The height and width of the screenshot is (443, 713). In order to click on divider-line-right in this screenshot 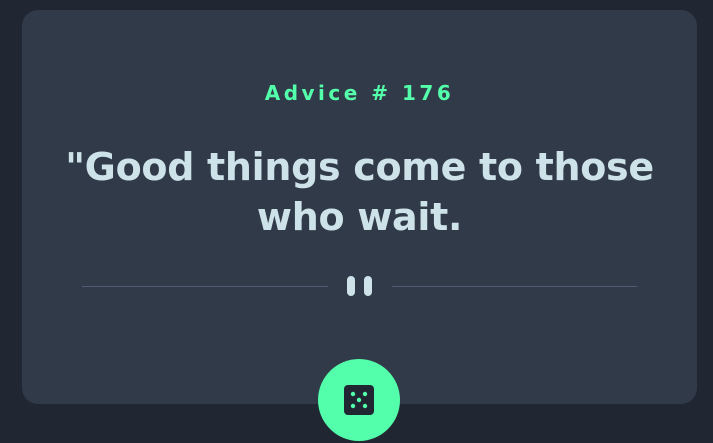, I will do `click(514, 286)`.